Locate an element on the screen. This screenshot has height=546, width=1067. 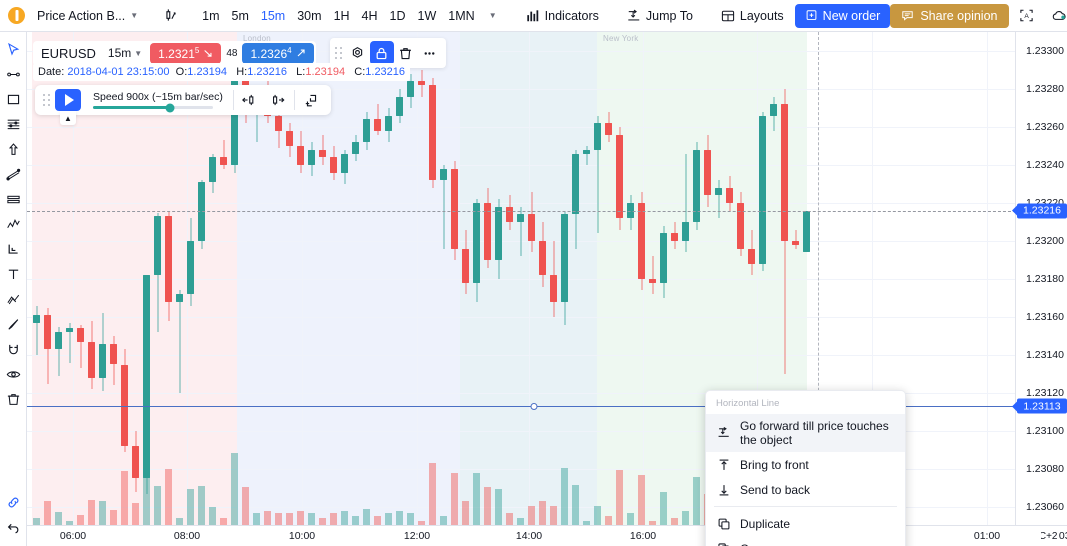
layouts-label: Layouts is located at coordinates (761, 15).